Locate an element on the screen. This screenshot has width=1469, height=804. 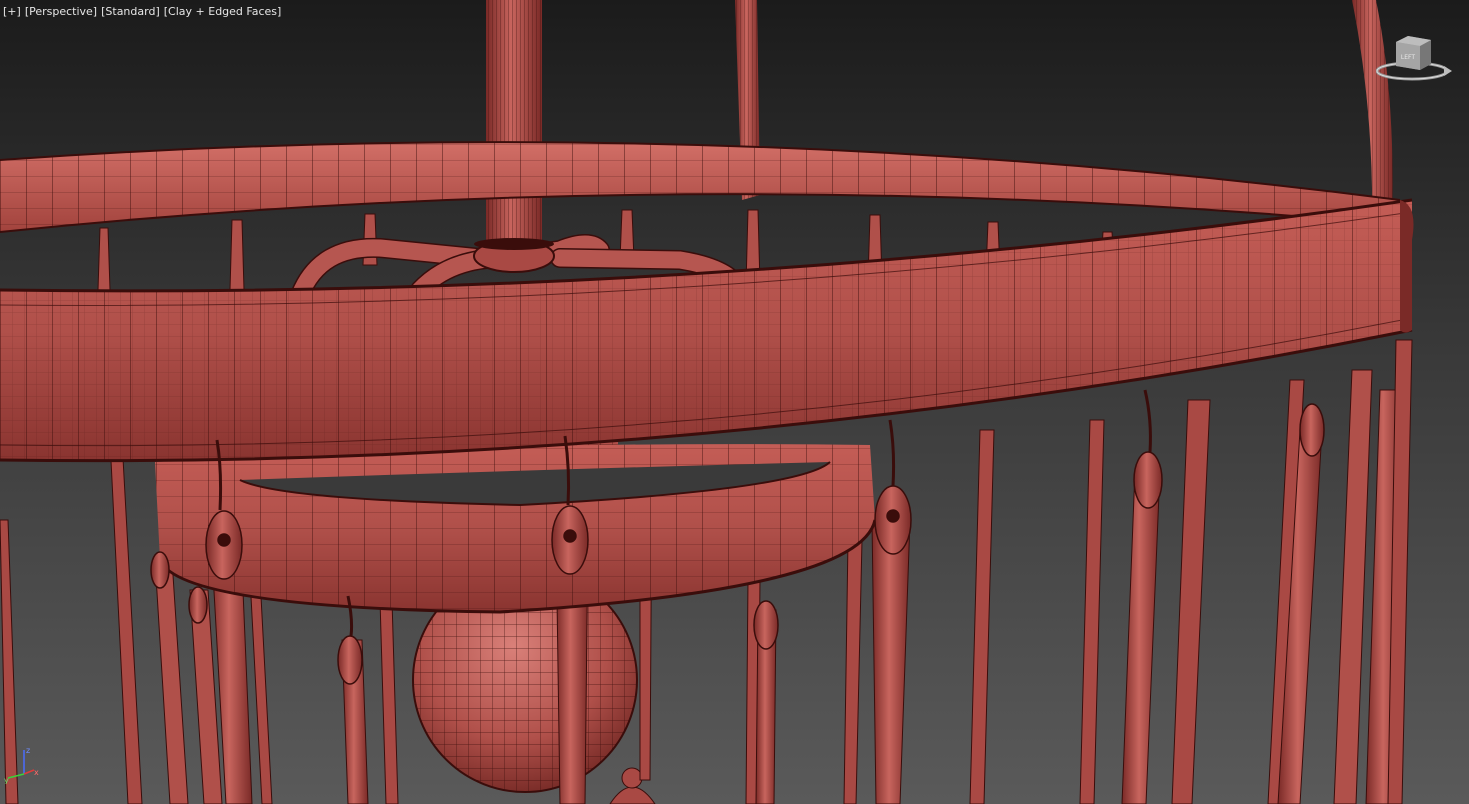
viewport-menu-view: [Perspective] is located at coordinates (61, 12).